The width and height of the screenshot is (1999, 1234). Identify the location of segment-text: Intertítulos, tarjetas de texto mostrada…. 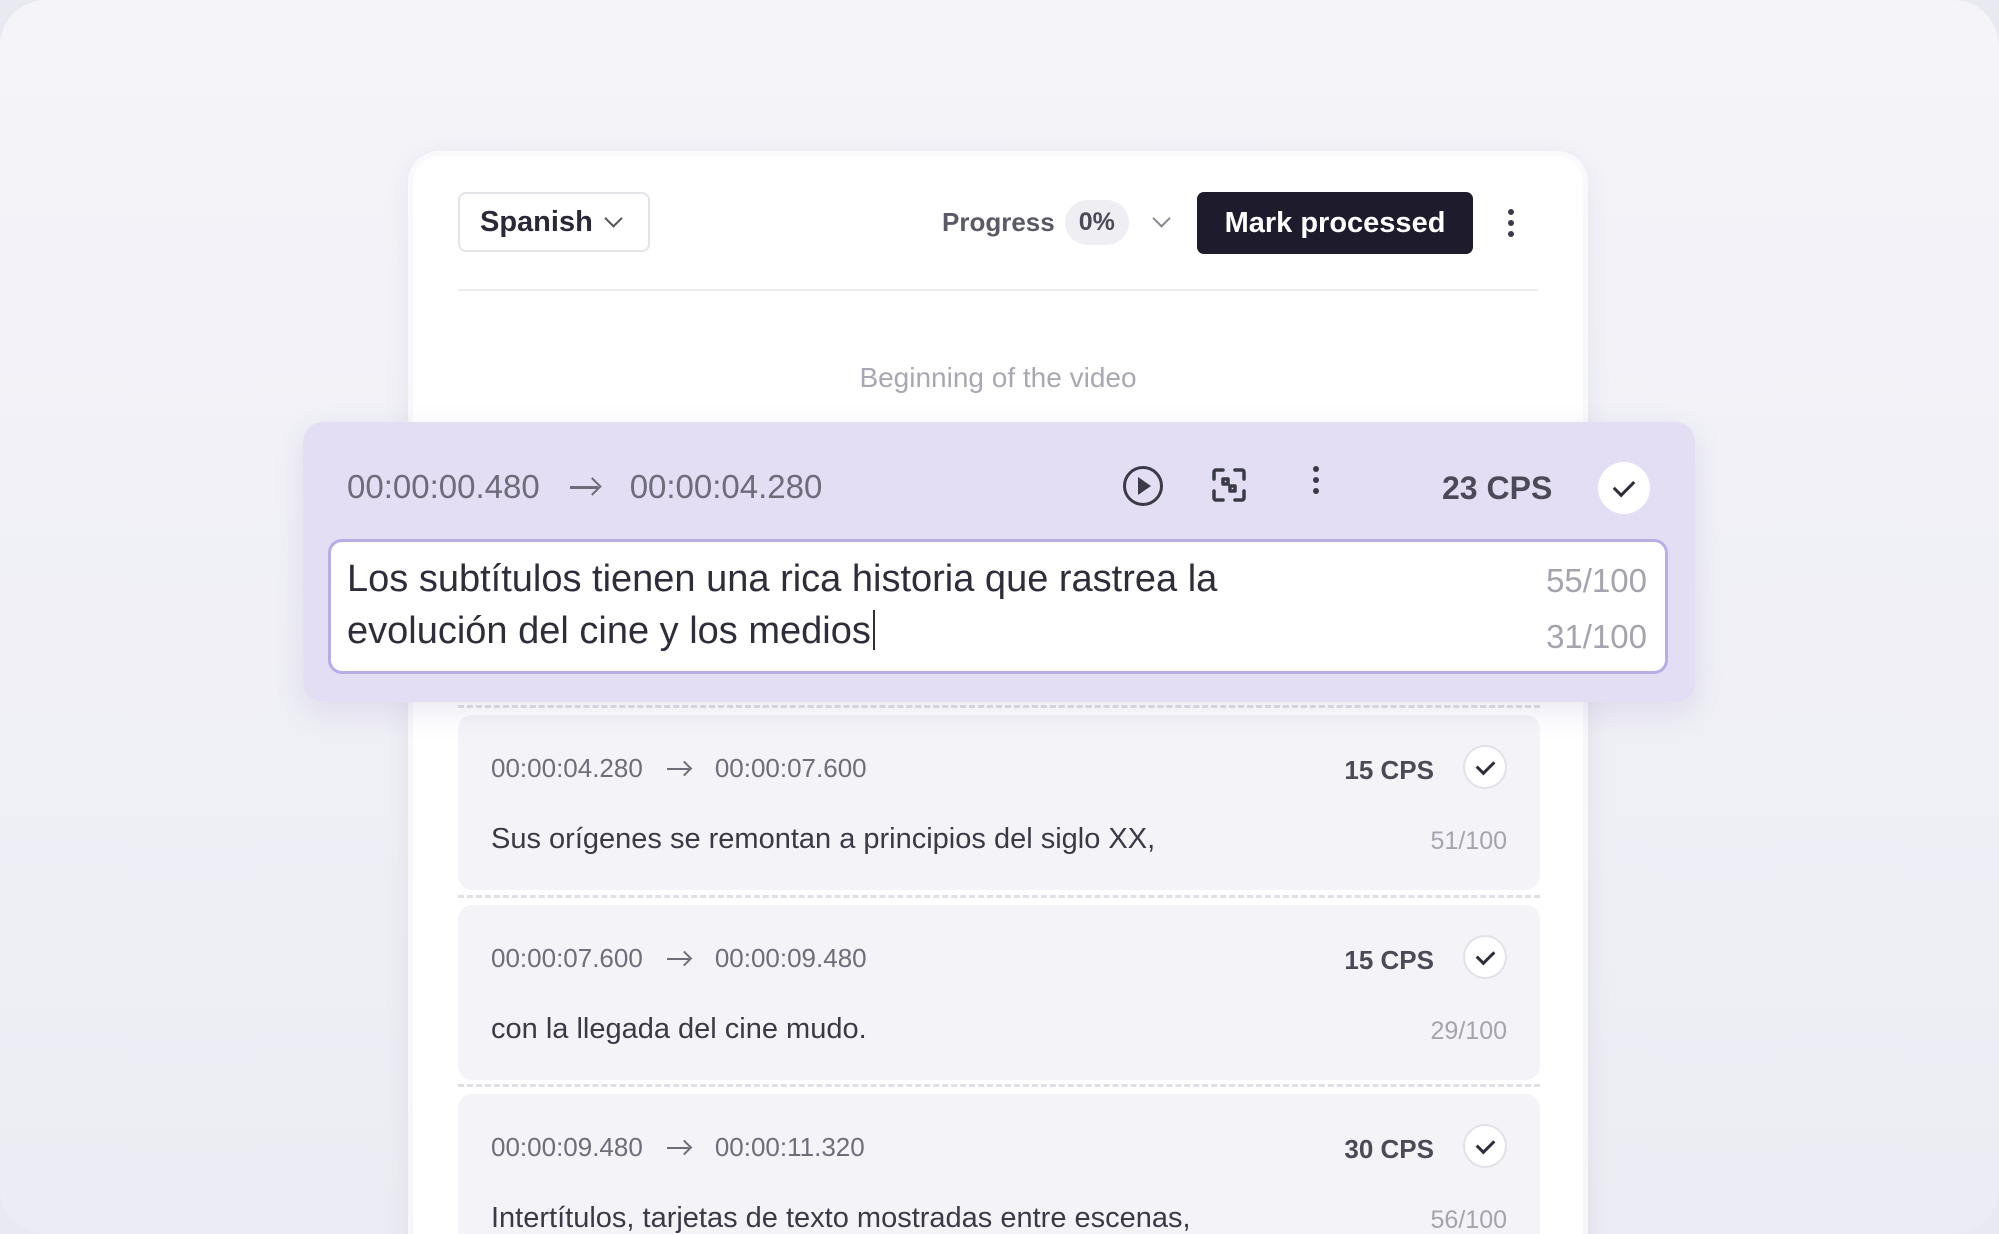
(841, 1218).